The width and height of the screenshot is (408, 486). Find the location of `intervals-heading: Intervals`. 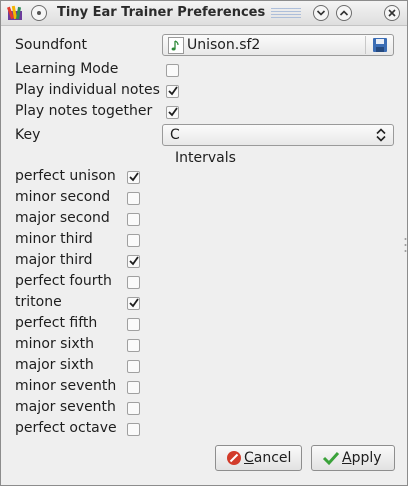

intervals-heading: Intervals is located at coordinates (205, 158).